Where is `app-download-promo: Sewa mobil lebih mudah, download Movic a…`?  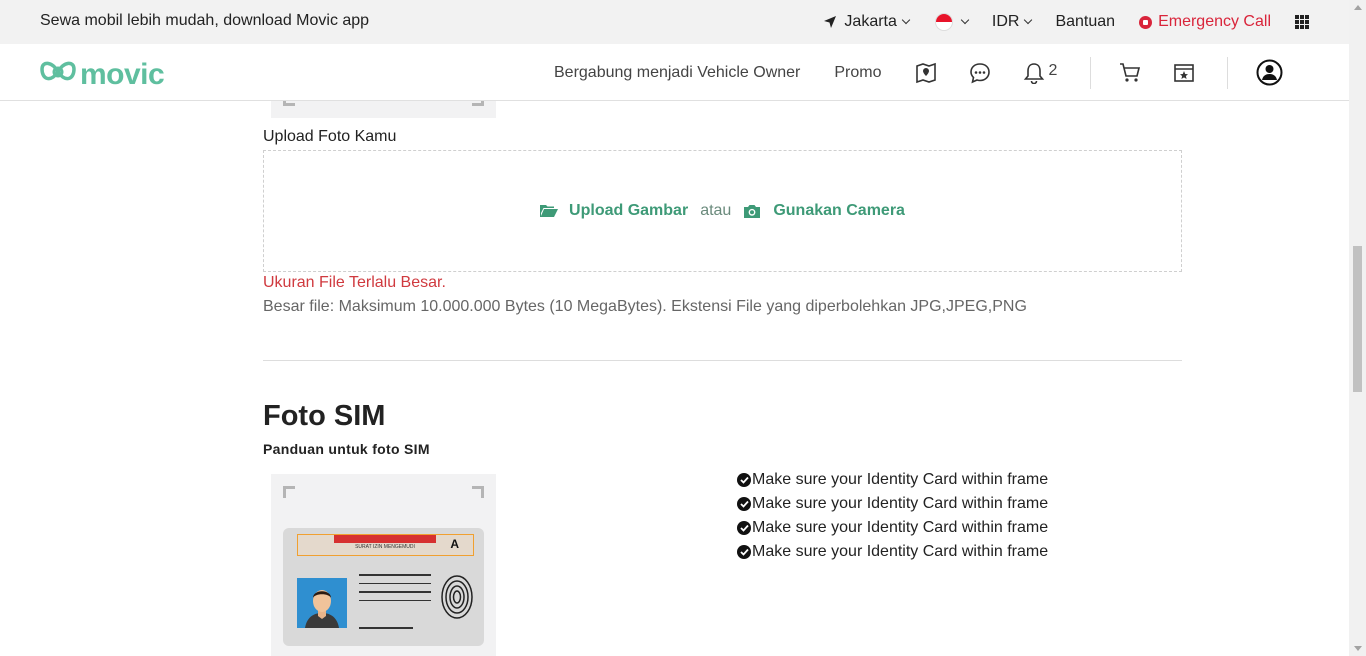
app-download-promo: Sewa mobil lebih mudah, download Movic a… is located at coordinates (204, 21).